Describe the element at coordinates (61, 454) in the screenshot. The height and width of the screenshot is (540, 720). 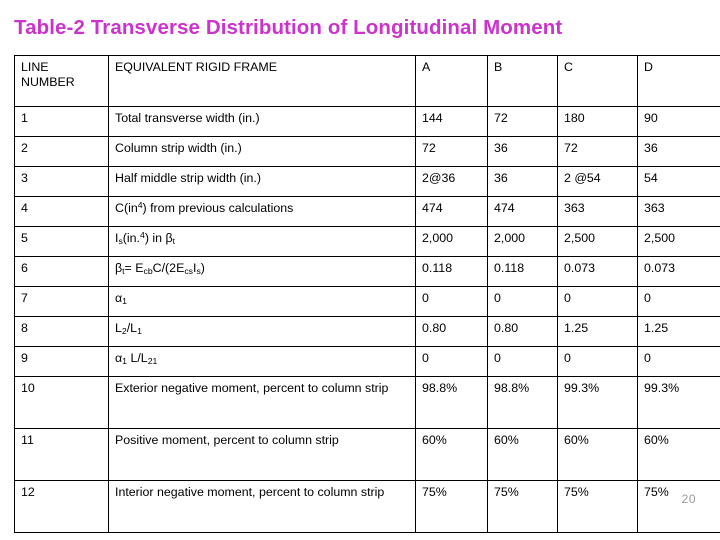
I see `cell-line-number: 11` at that location.